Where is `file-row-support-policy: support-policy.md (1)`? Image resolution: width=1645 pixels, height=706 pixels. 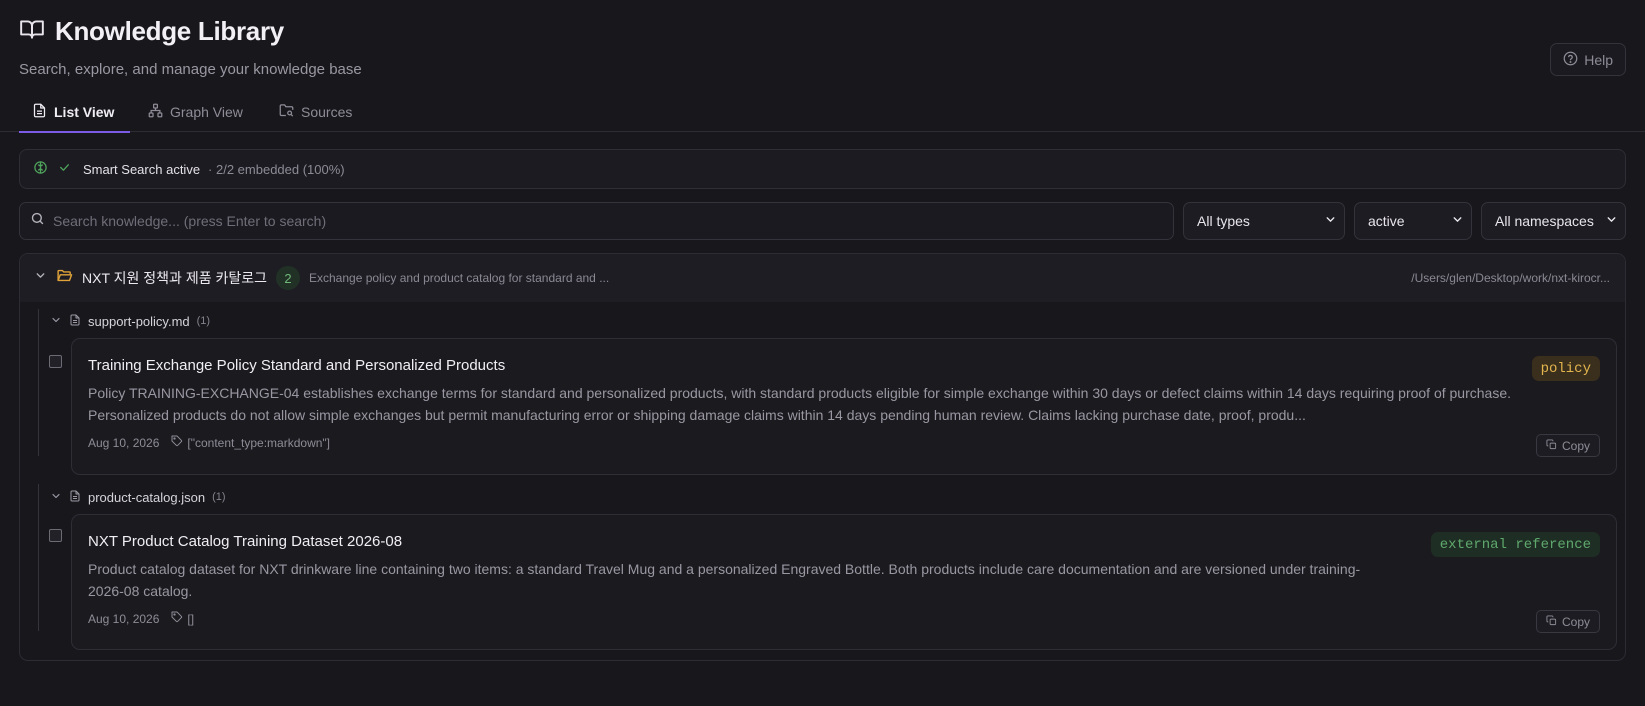
file-row-support-policy: support-policy.md (1) is located at coordinates (130, 321).